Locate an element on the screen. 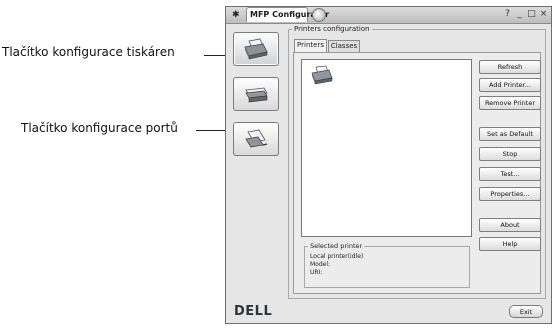 The image size is (554, 328). remove-printer-button: Remove Printer is located at coordinates (510, 103).